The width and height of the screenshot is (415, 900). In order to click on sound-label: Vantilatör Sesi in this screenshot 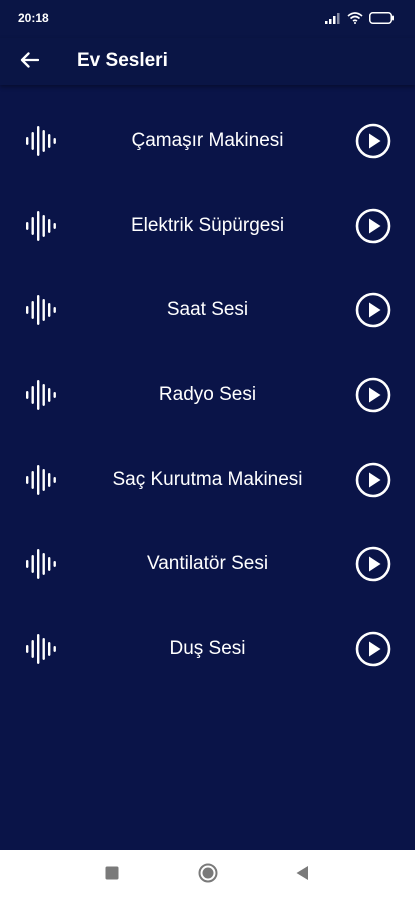, I will do `click(207, 564)`.